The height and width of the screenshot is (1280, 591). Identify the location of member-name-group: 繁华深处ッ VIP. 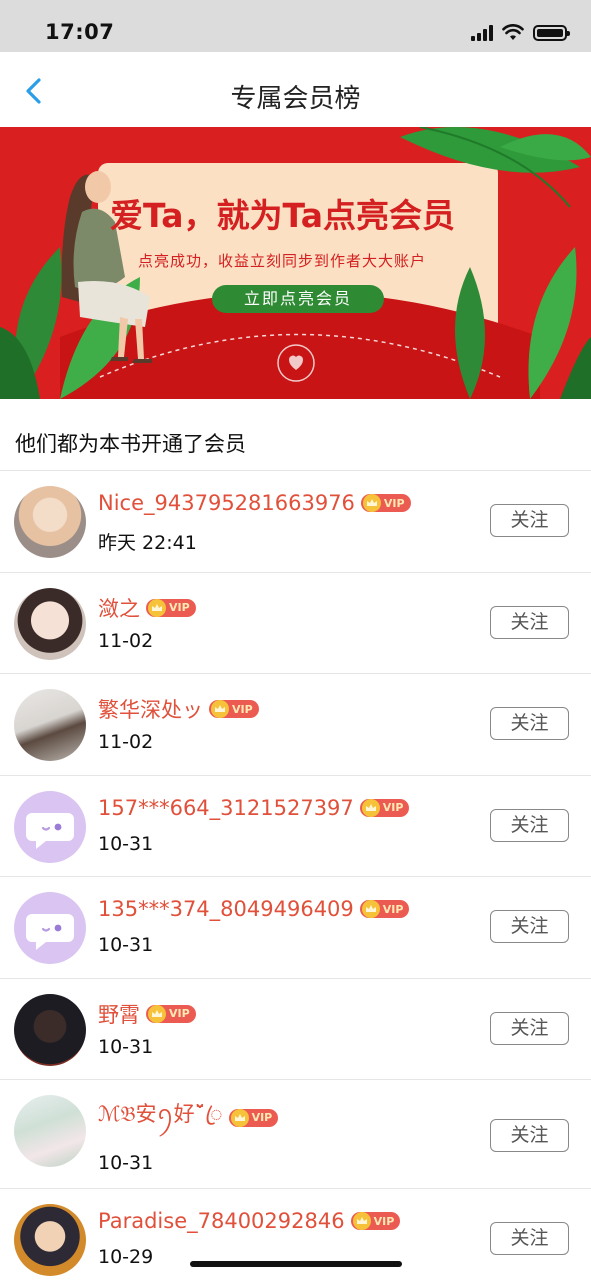
(178, 709).